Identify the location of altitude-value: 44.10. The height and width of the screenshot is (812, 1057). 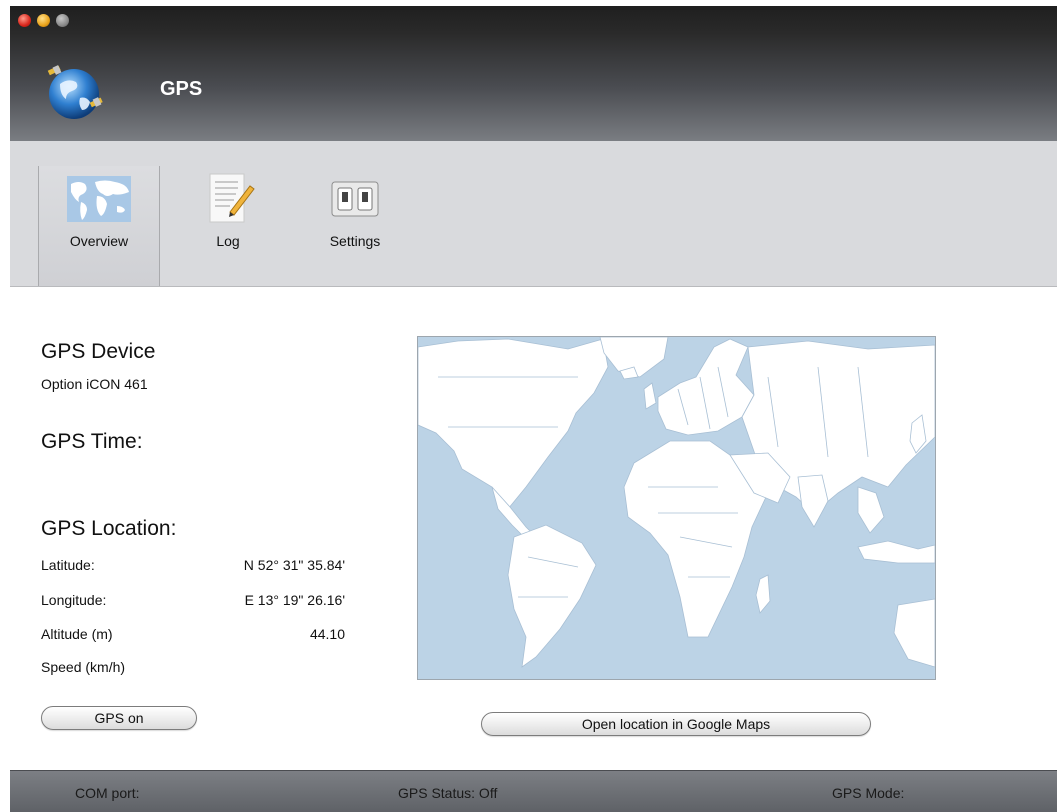
(327, 634).